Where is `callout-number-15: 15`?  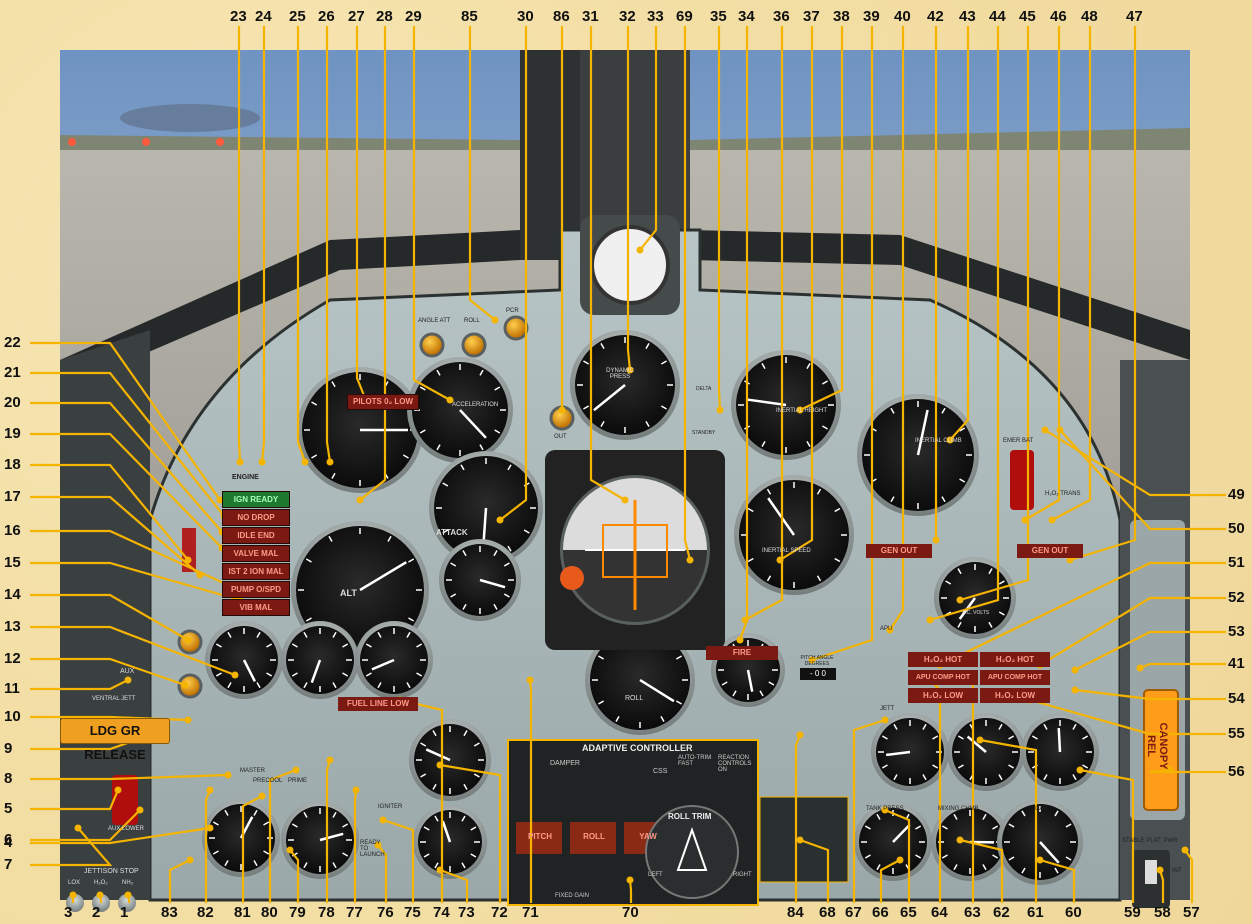 callout-number-15: 15 is located at coordinates (12, 562).